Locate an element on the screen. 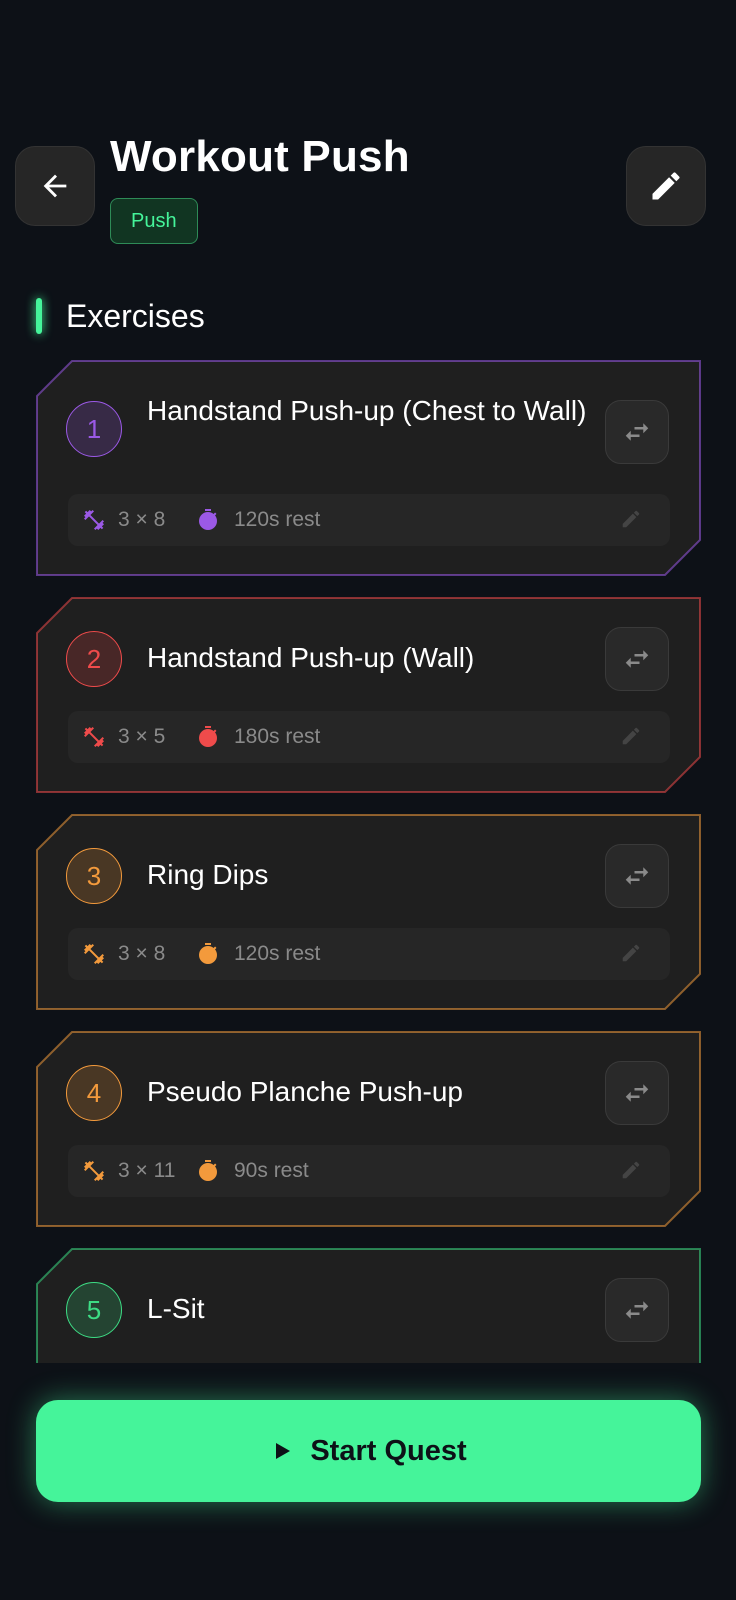 The image size is (736, 1600). exercise-card: 5 L-Sit is located at coordinates (368, 1305).